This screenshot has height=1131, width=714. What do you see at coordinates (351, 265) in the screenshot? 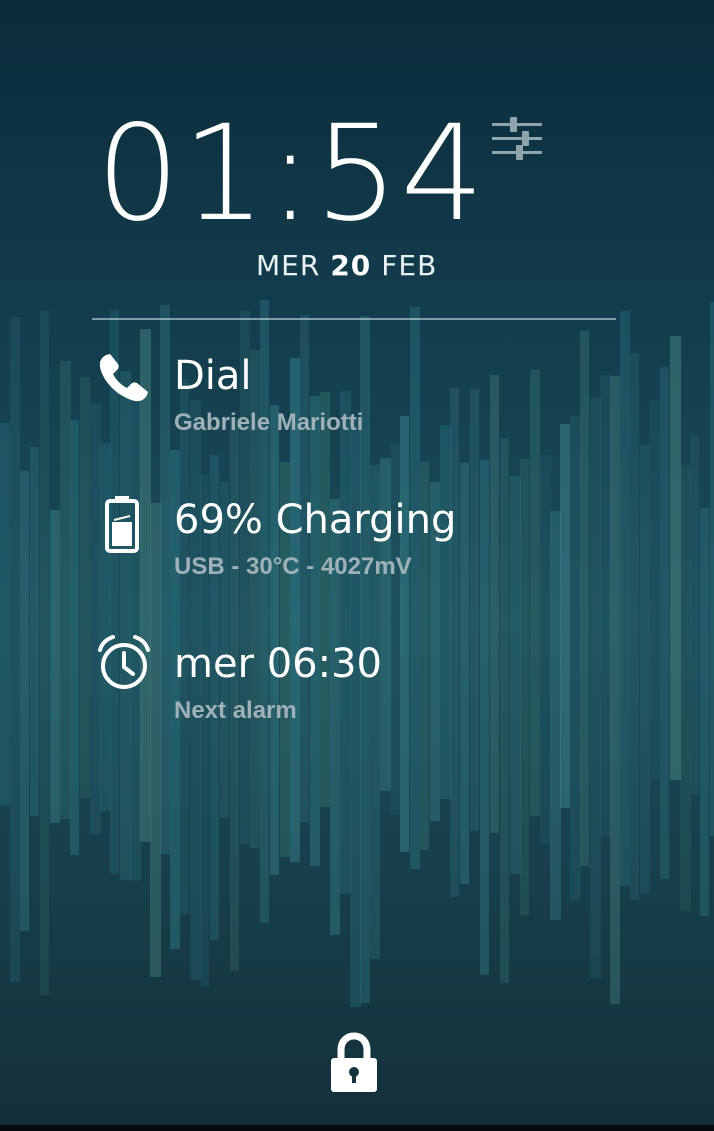
I see `date-day: 20` at bounding box center [351, 265].